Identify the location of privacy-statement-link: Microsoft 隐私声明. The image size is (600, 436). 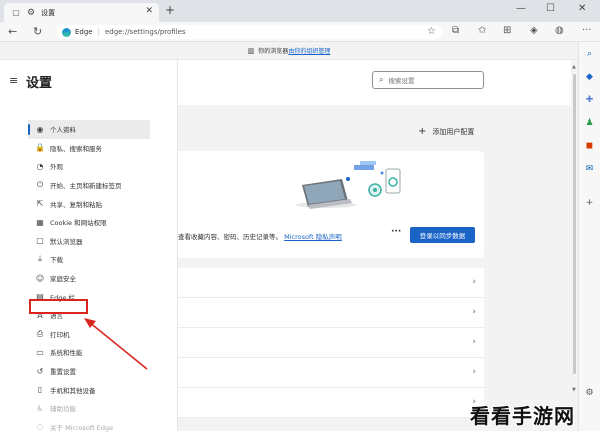
(313, 237).